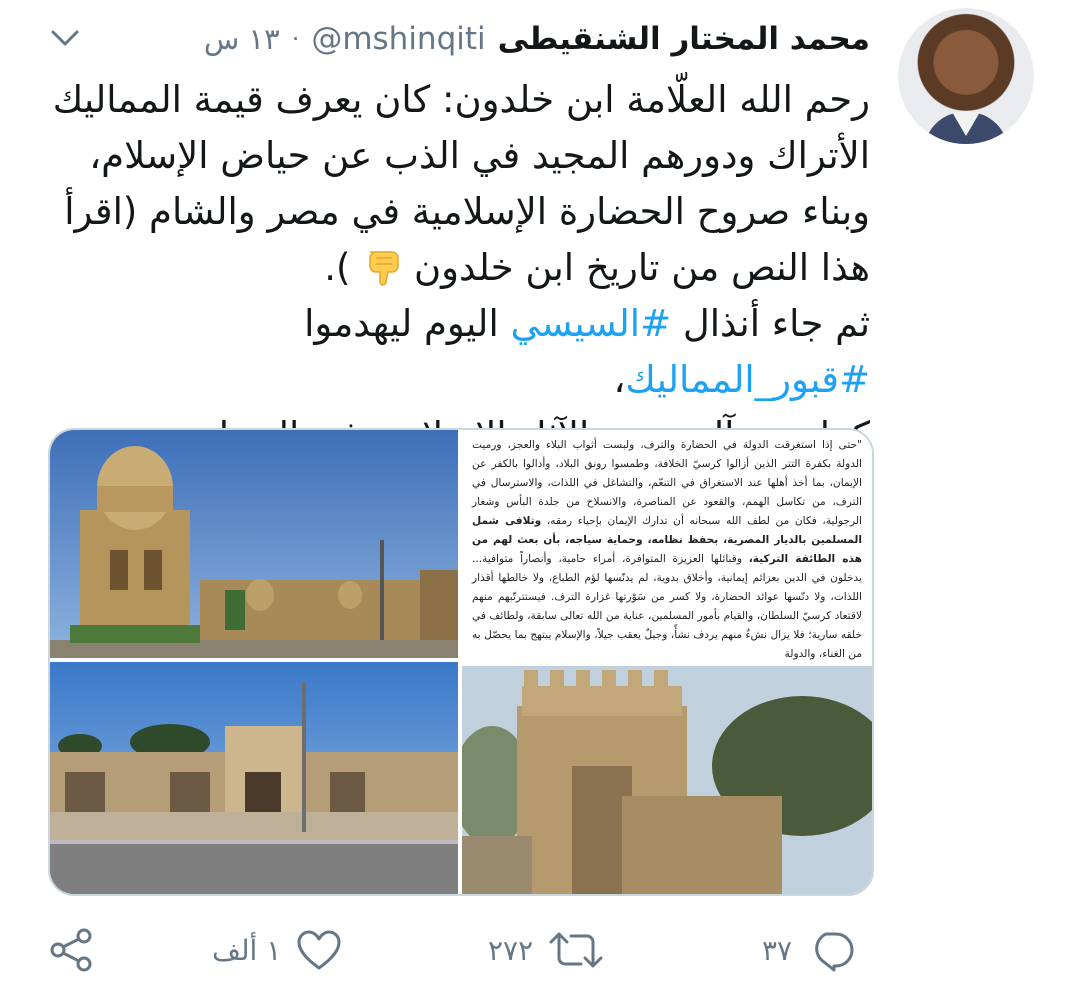 The height and width of the screenshot is (989, 1080). I want to click on avatar, so click(966, 76).